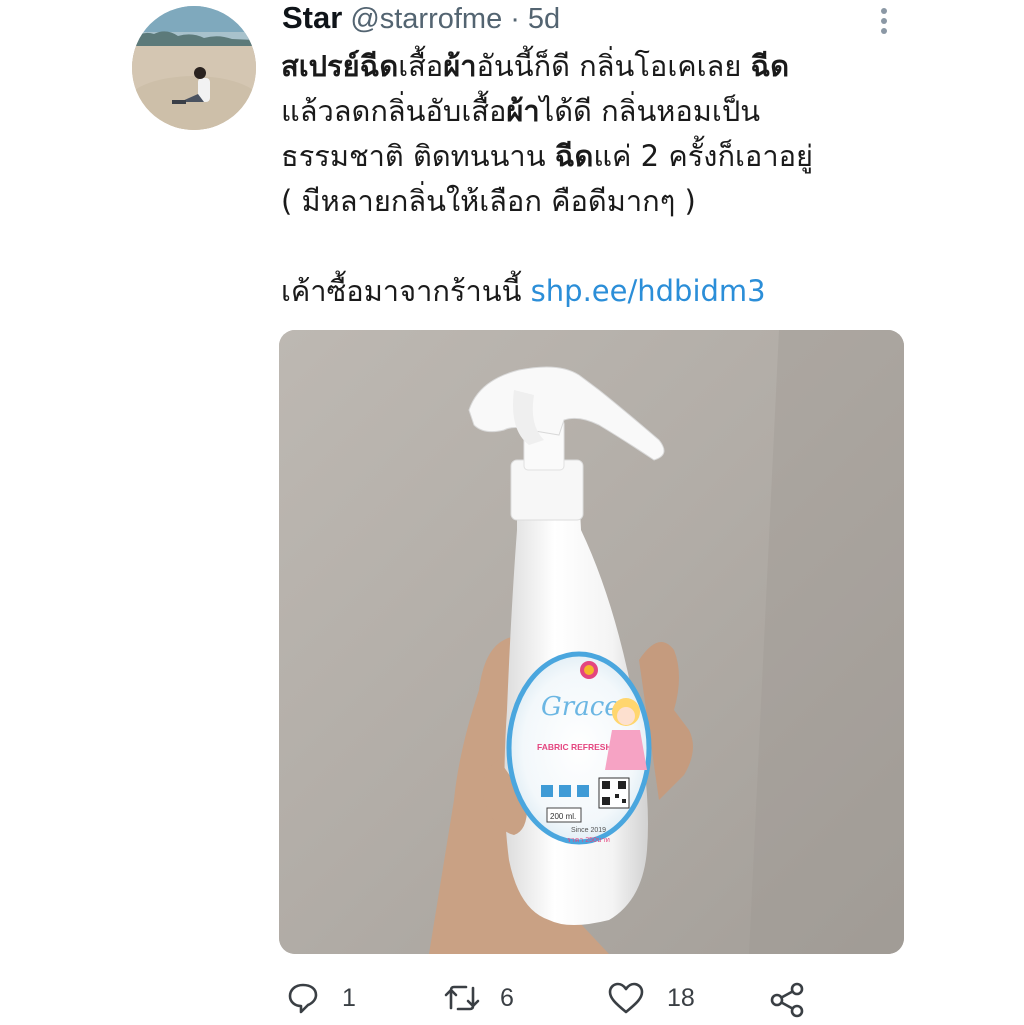 The height and width of the screenshot is (1025, 1024). Describe the element at coordinates (507, 997) in the screenshot. I see `retweet-count: 6` at that location.